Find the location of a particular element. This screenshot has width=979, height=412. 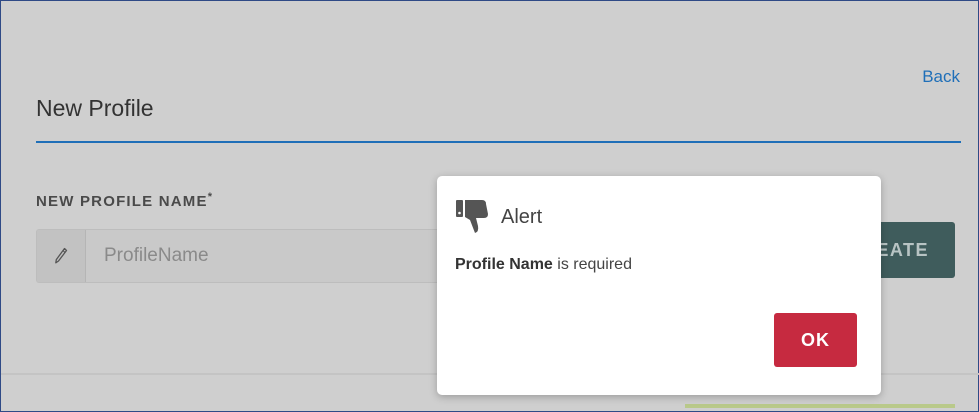

ok-button: OK is located at coordinates (815, 340).